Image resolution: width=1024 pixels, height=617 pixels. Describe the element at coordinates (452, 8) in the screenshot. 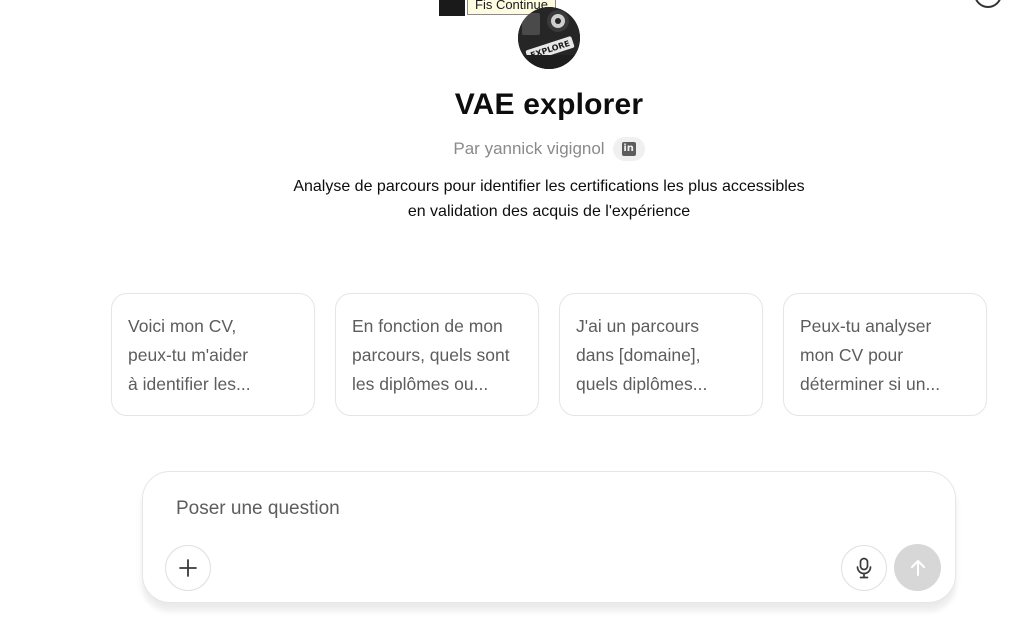

I see `top-dark-chip` at that location.